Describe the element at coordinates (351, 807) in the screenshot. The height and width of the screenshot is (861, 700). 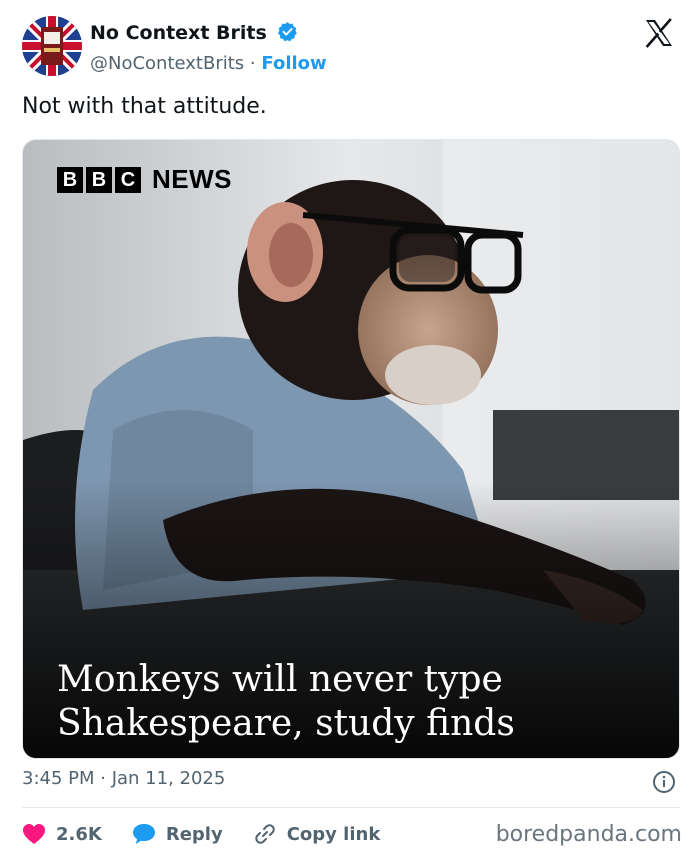
I see `divider` at that location.